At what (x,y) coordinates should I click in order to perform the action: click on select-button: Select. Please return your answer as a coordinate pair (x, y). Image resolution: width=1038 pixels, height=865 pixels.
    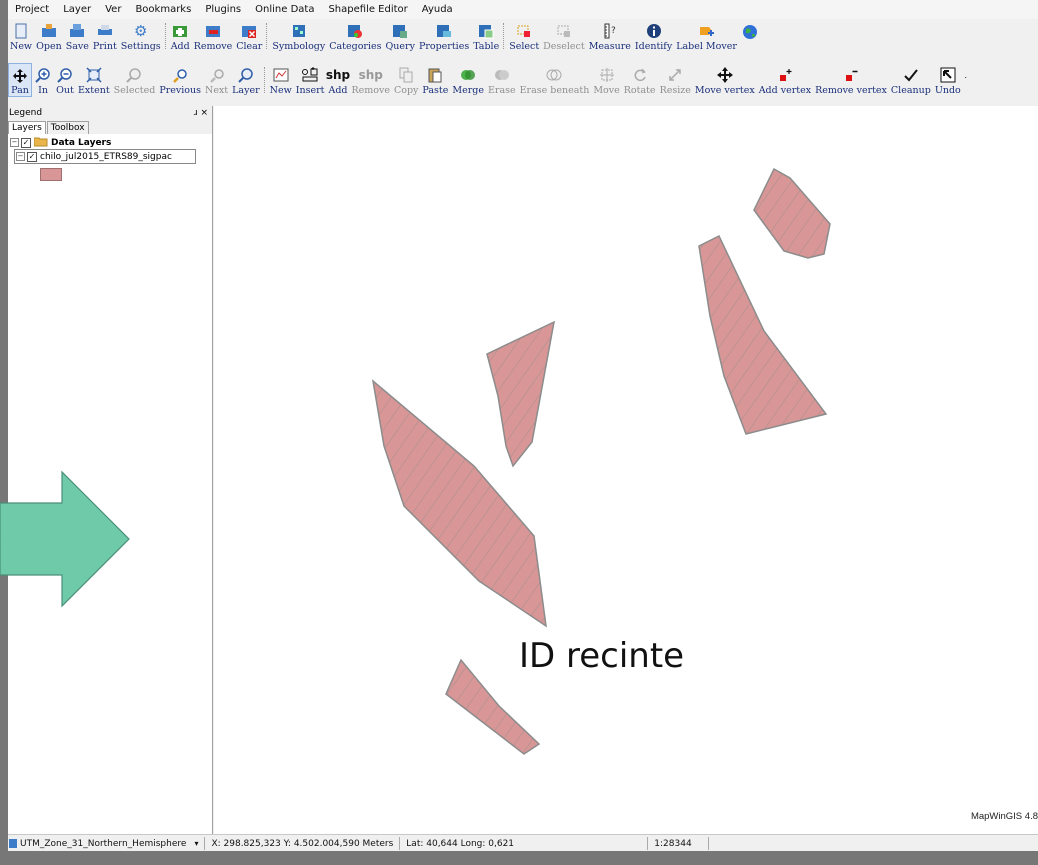
    Looking at the image, I should click on (524, 36).